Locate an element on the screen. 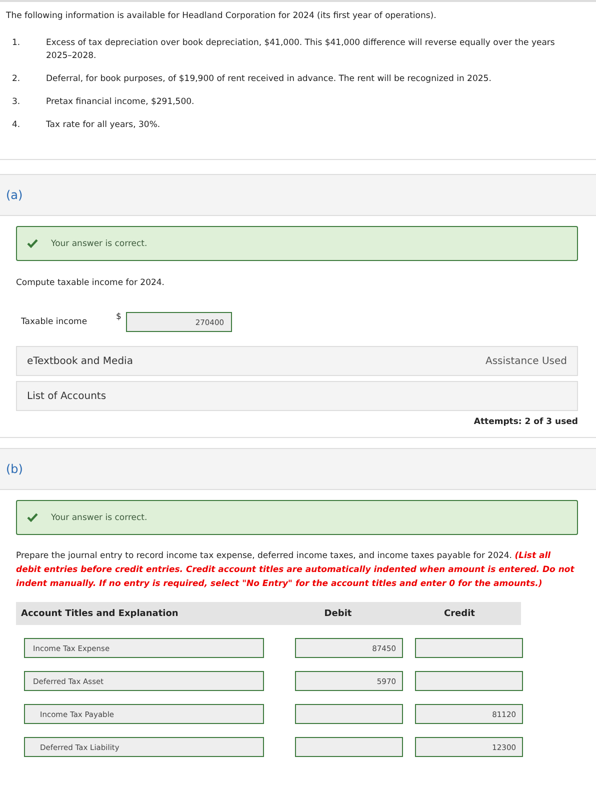  fact-text: Deferral, for book purposes, of $19,900 of rent received in advance. The rent will be recognized in 2025. is located at coordinates (269, 79).